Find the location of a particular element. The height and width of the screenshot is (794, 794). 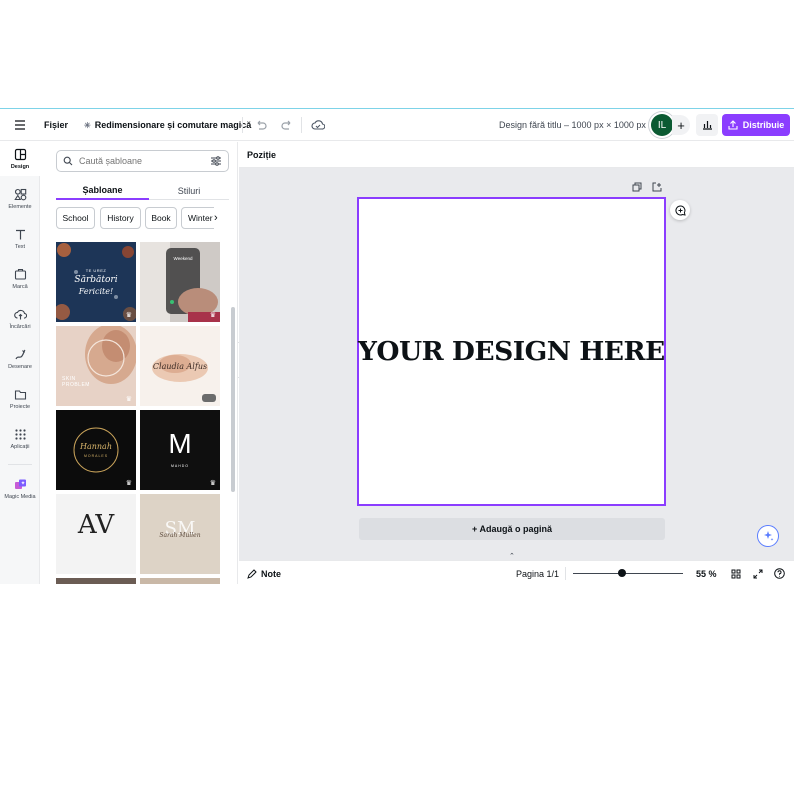

template-thumbnail: AV is located at coordinates (96, 534).